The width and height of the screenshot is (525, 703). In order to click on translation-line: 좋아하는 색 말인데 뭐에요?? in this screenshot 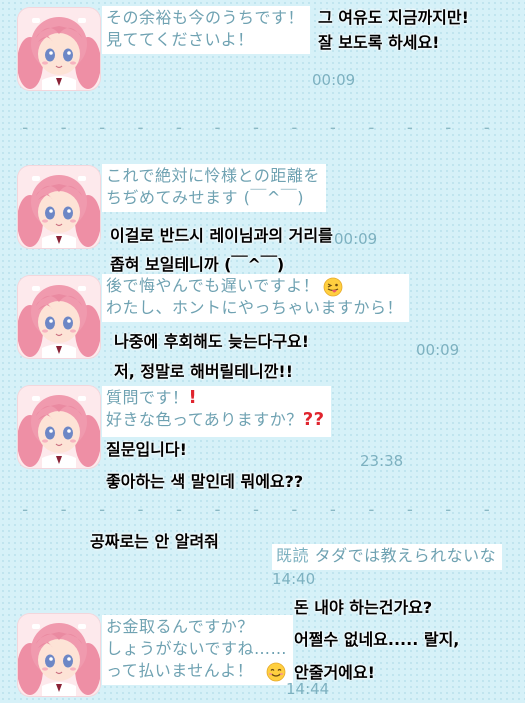, I will do `click(205, 481)`.